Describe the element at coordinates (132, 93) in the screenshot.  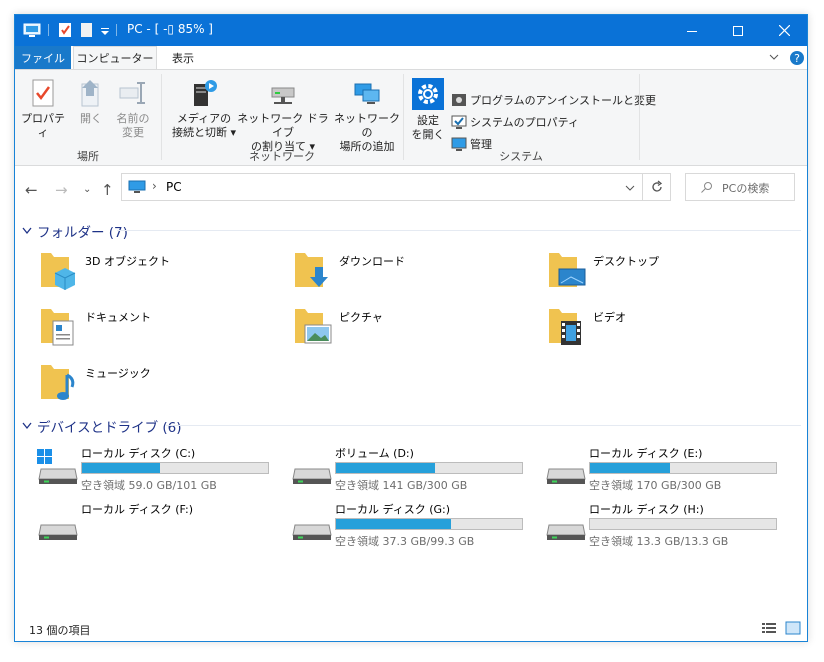
I see `rename-icon` at that location.